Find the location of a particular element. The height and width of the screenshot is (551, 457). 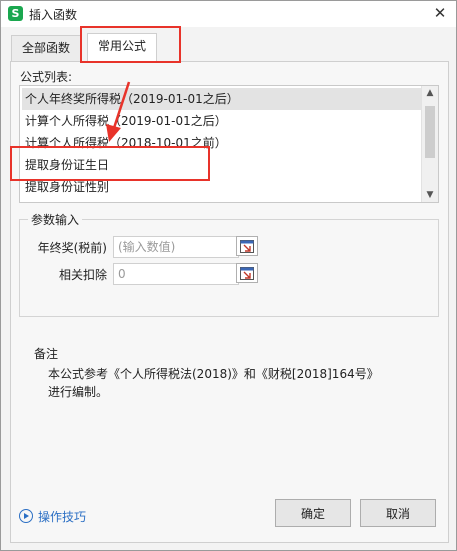

list-item: 计算个人所得税（2019-01-01之后） is located at coordinates (222, 121).